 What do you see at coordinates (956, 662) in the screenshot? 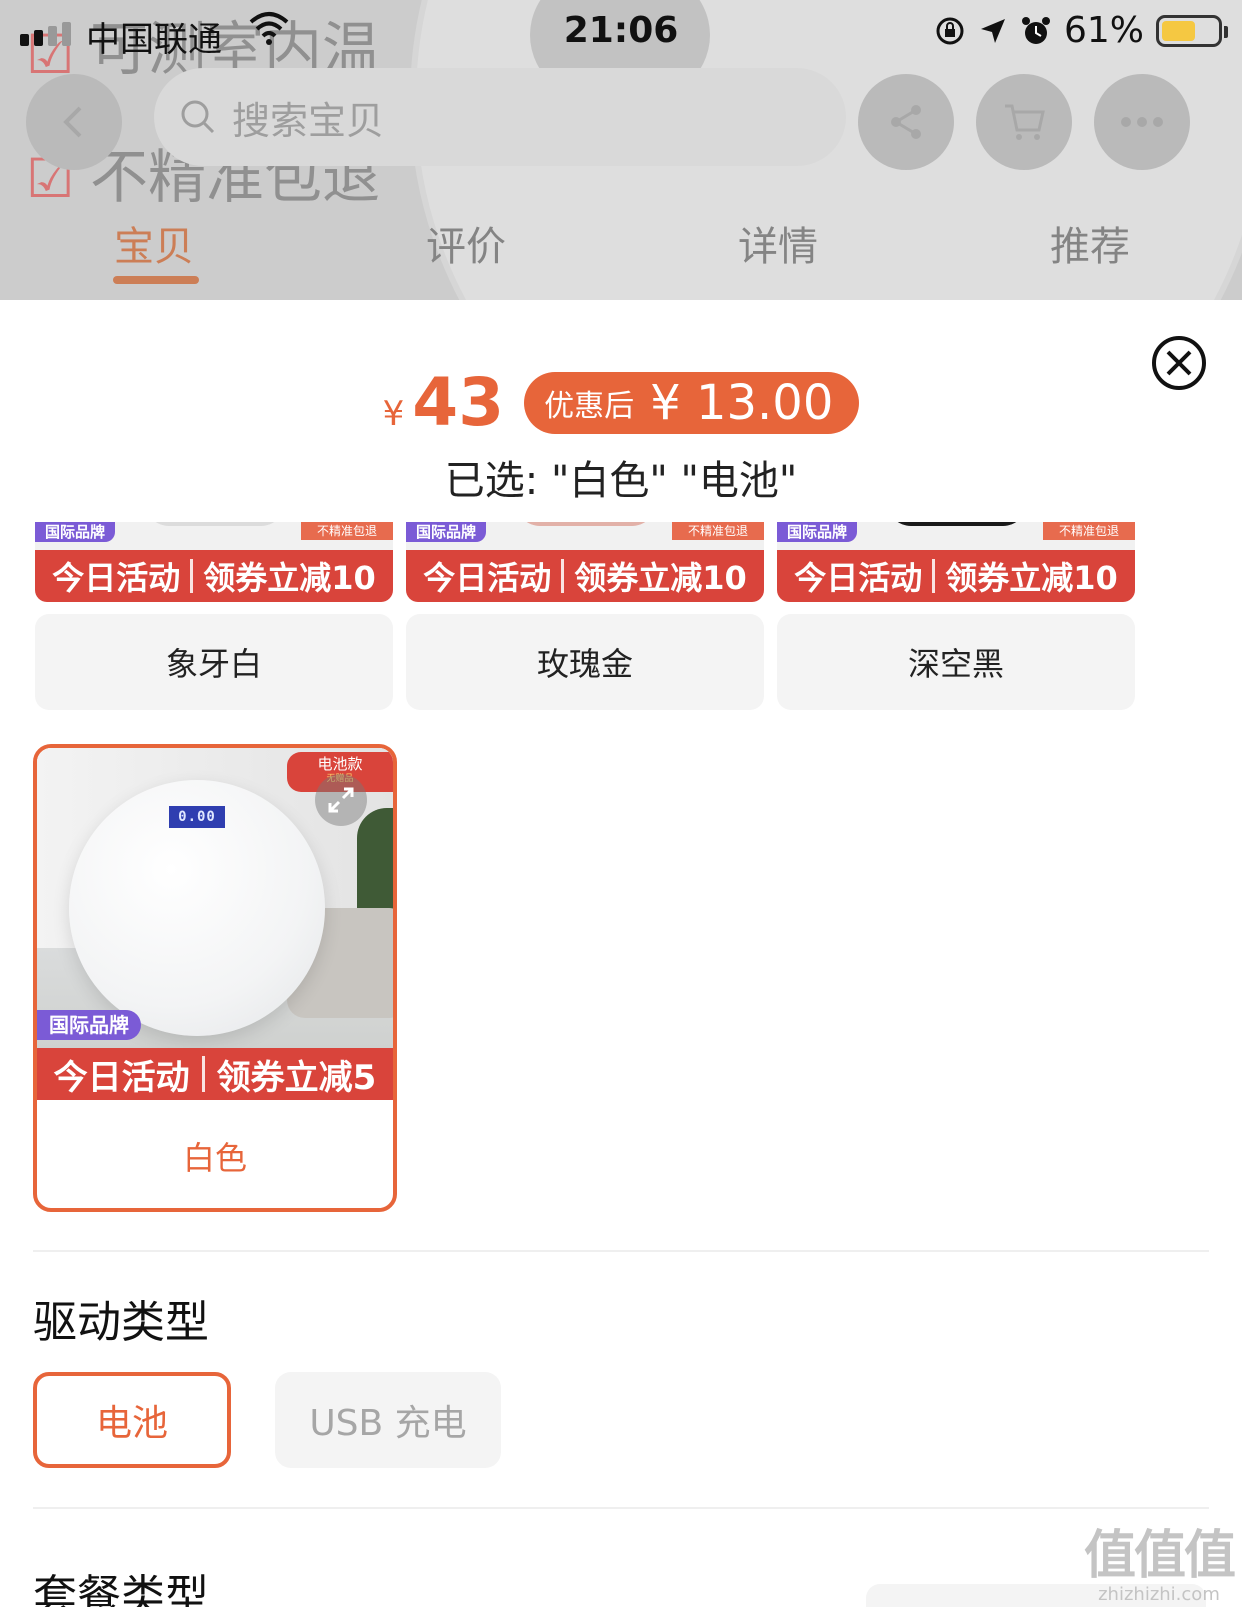
I see `variant-label: 深空黑` at bounding box center [956, 662].